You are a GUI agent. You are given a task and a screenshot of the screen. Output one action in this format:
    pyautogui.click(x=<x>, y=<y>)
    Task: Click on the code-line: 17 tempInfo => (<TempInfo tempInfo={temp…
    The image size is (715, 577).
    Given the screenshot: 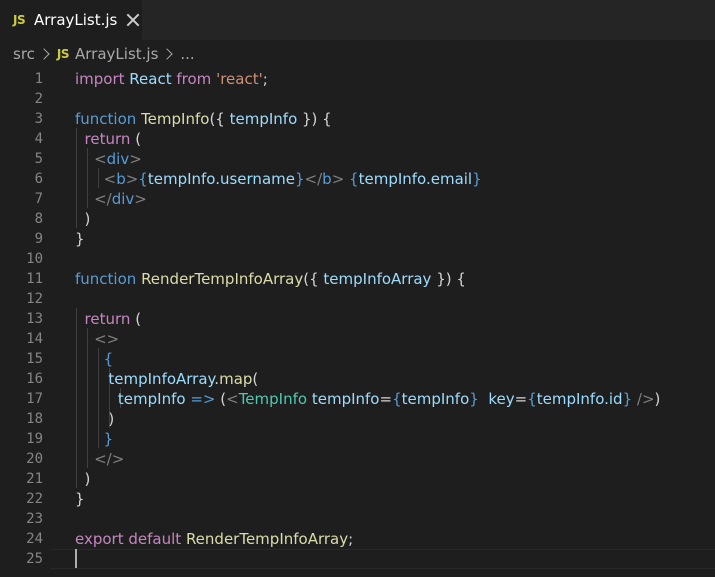 What is the action you would take?
    pyautogui.click(x=357, y=399)
    